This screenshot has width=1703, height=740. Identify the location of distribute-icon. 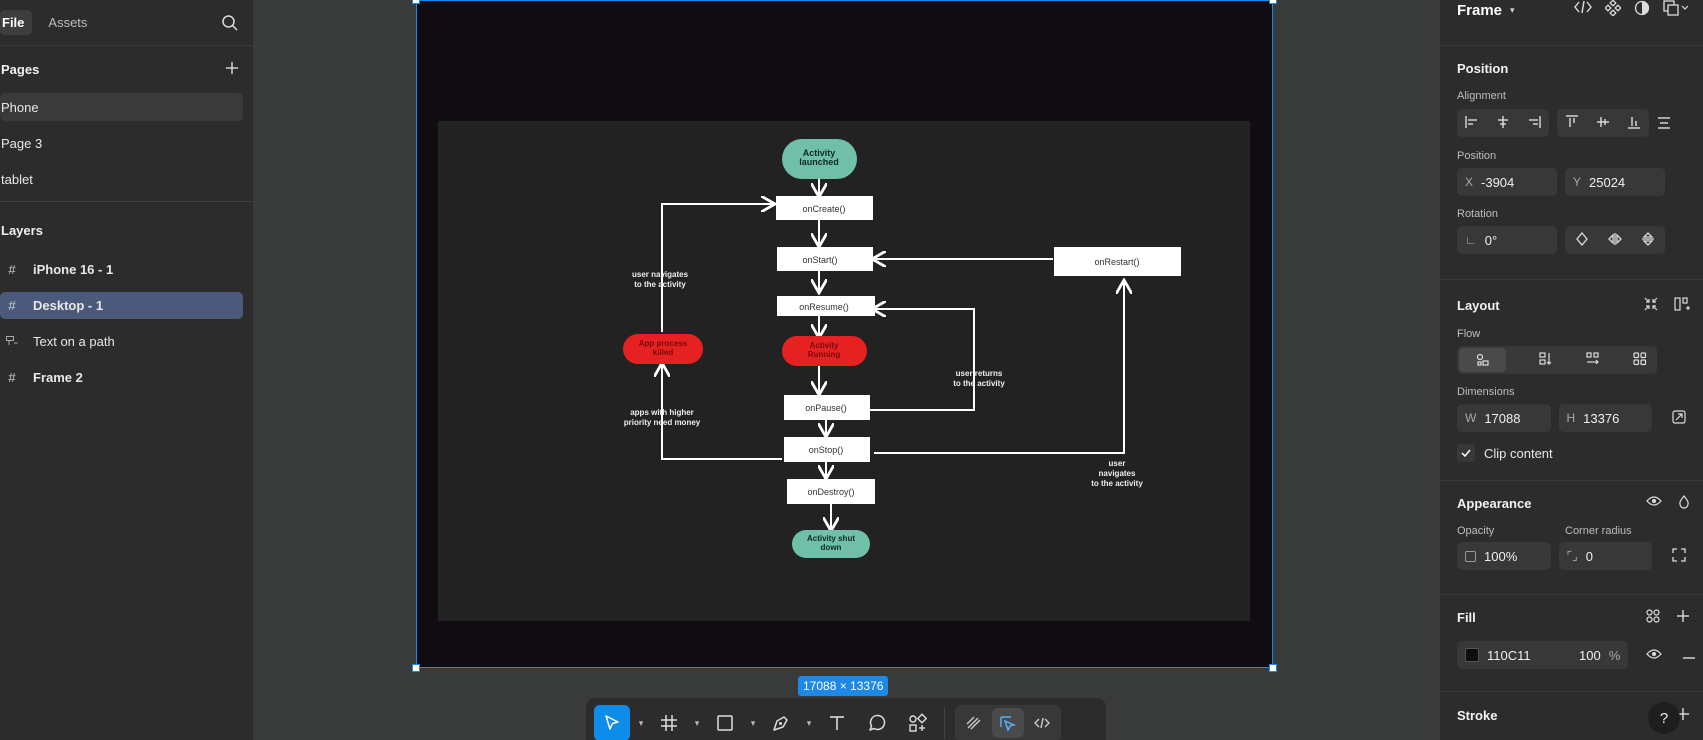
(1664, 123).